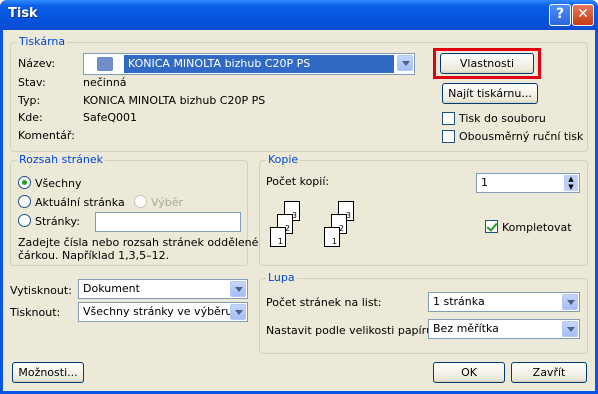 Image resolution: width=598 pixels, height=394 pixels. Describe the element at coordinates (502, 118) in the screenshot. I see `print-to-file-label: Tisk do souboru` at that location.